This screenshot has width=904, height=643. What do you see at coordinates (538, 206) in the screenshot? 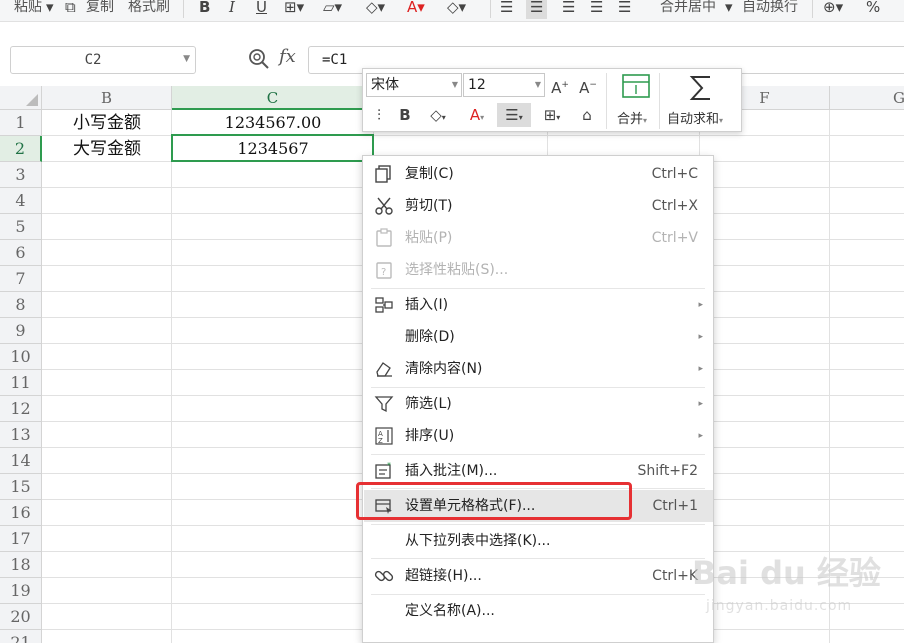
I see `menu-item-cut: 剪切(T) Ctrl+X` at bounding box center [538, 206].